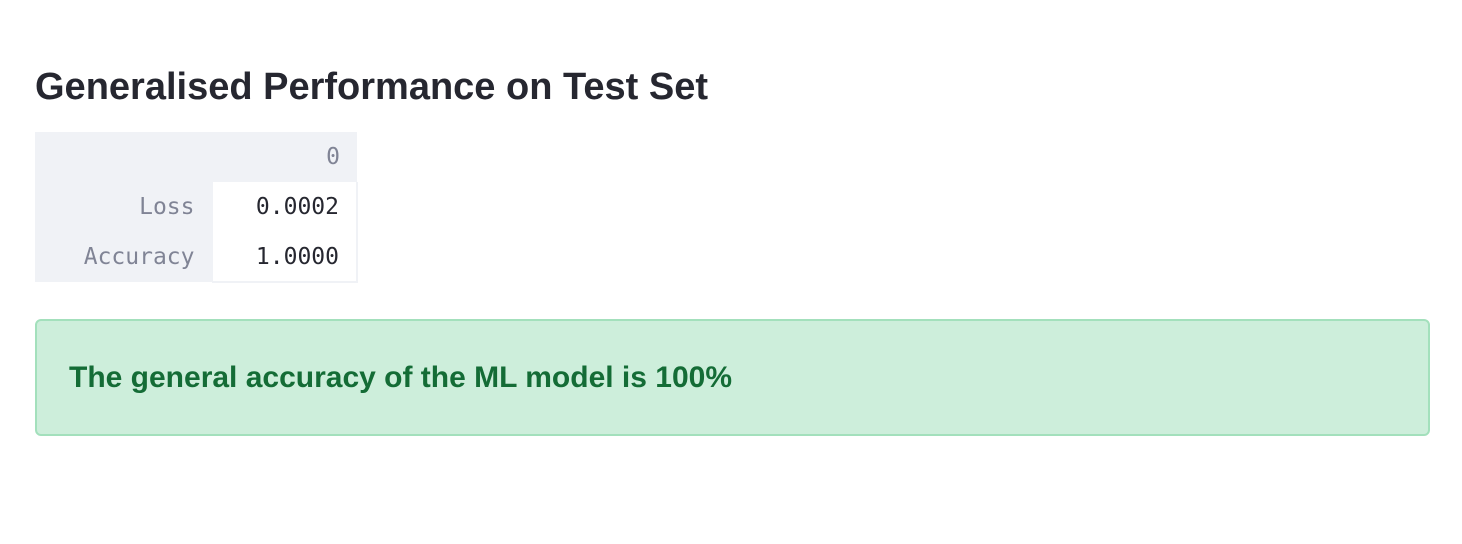 The width and height of the screenshot is (1462, 544). What do you see at coordinates (284, 257) in the screenshot?
I see `accuracy-value-cell: 1.0000` at bounding box center [284, 257].